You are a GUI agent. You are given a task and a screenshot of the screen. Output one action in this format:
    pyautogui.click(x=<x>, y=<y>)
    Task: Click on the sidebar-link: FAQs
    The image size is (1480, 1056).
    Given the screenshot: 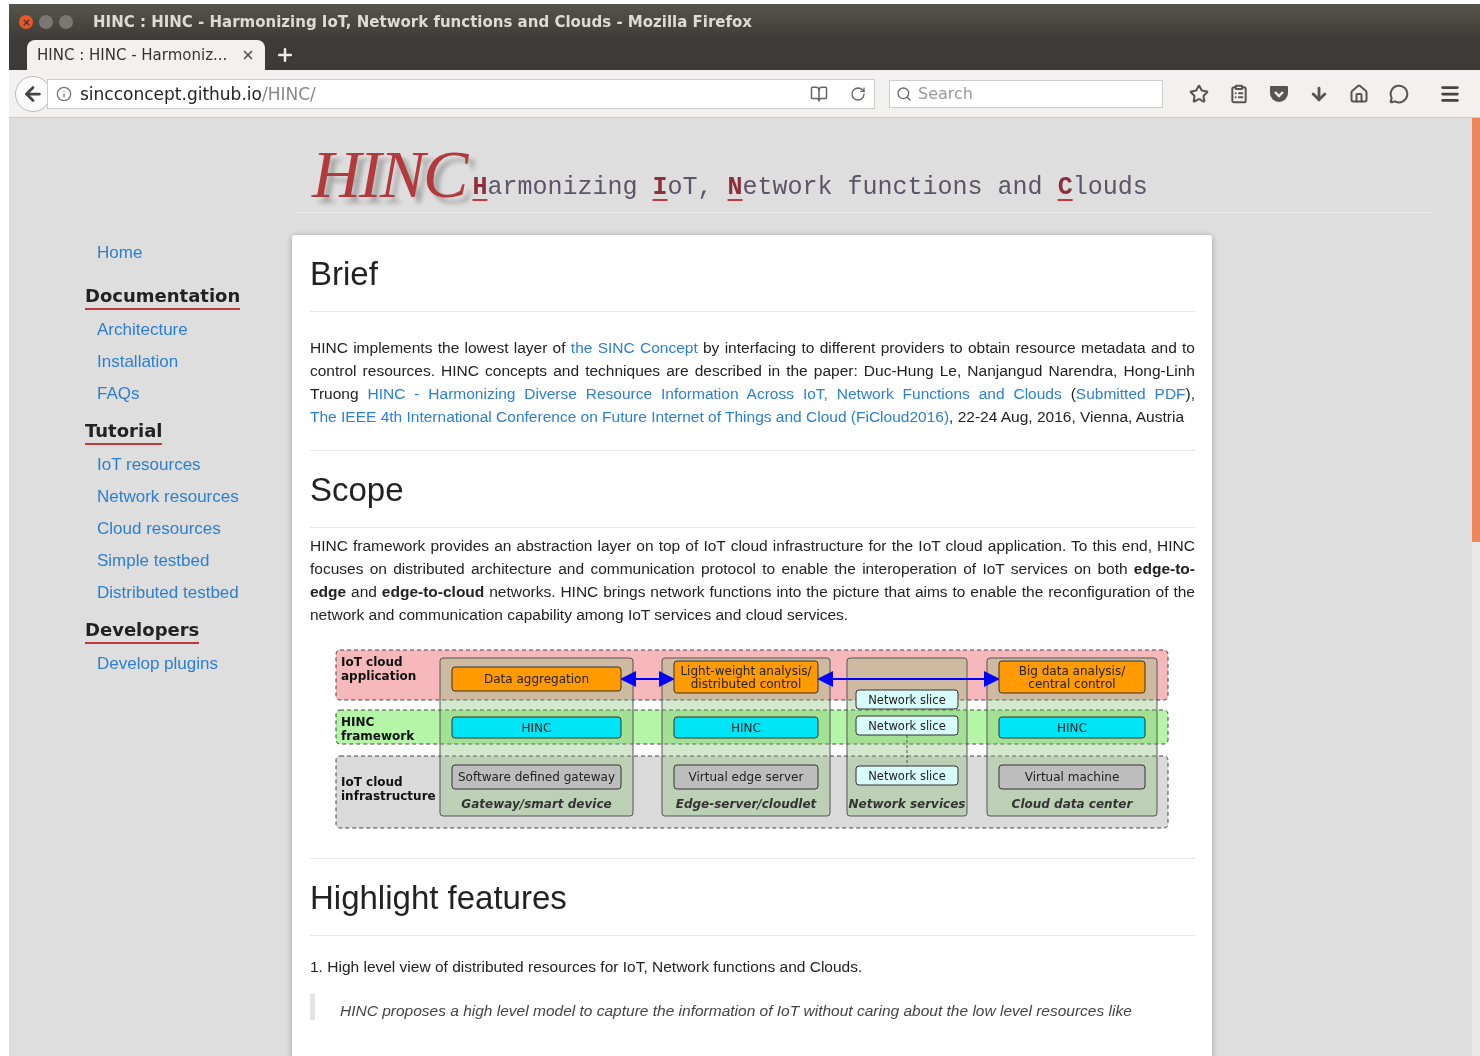 What is the action you would take?
    pyautogui.click(x=118, y=394)
    